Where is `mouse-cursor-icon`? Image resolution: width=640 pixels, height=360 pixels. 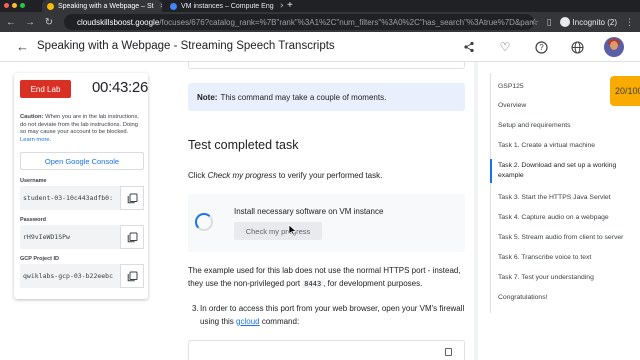
mouse-cursor-icon is located at coordinates (292, 230).